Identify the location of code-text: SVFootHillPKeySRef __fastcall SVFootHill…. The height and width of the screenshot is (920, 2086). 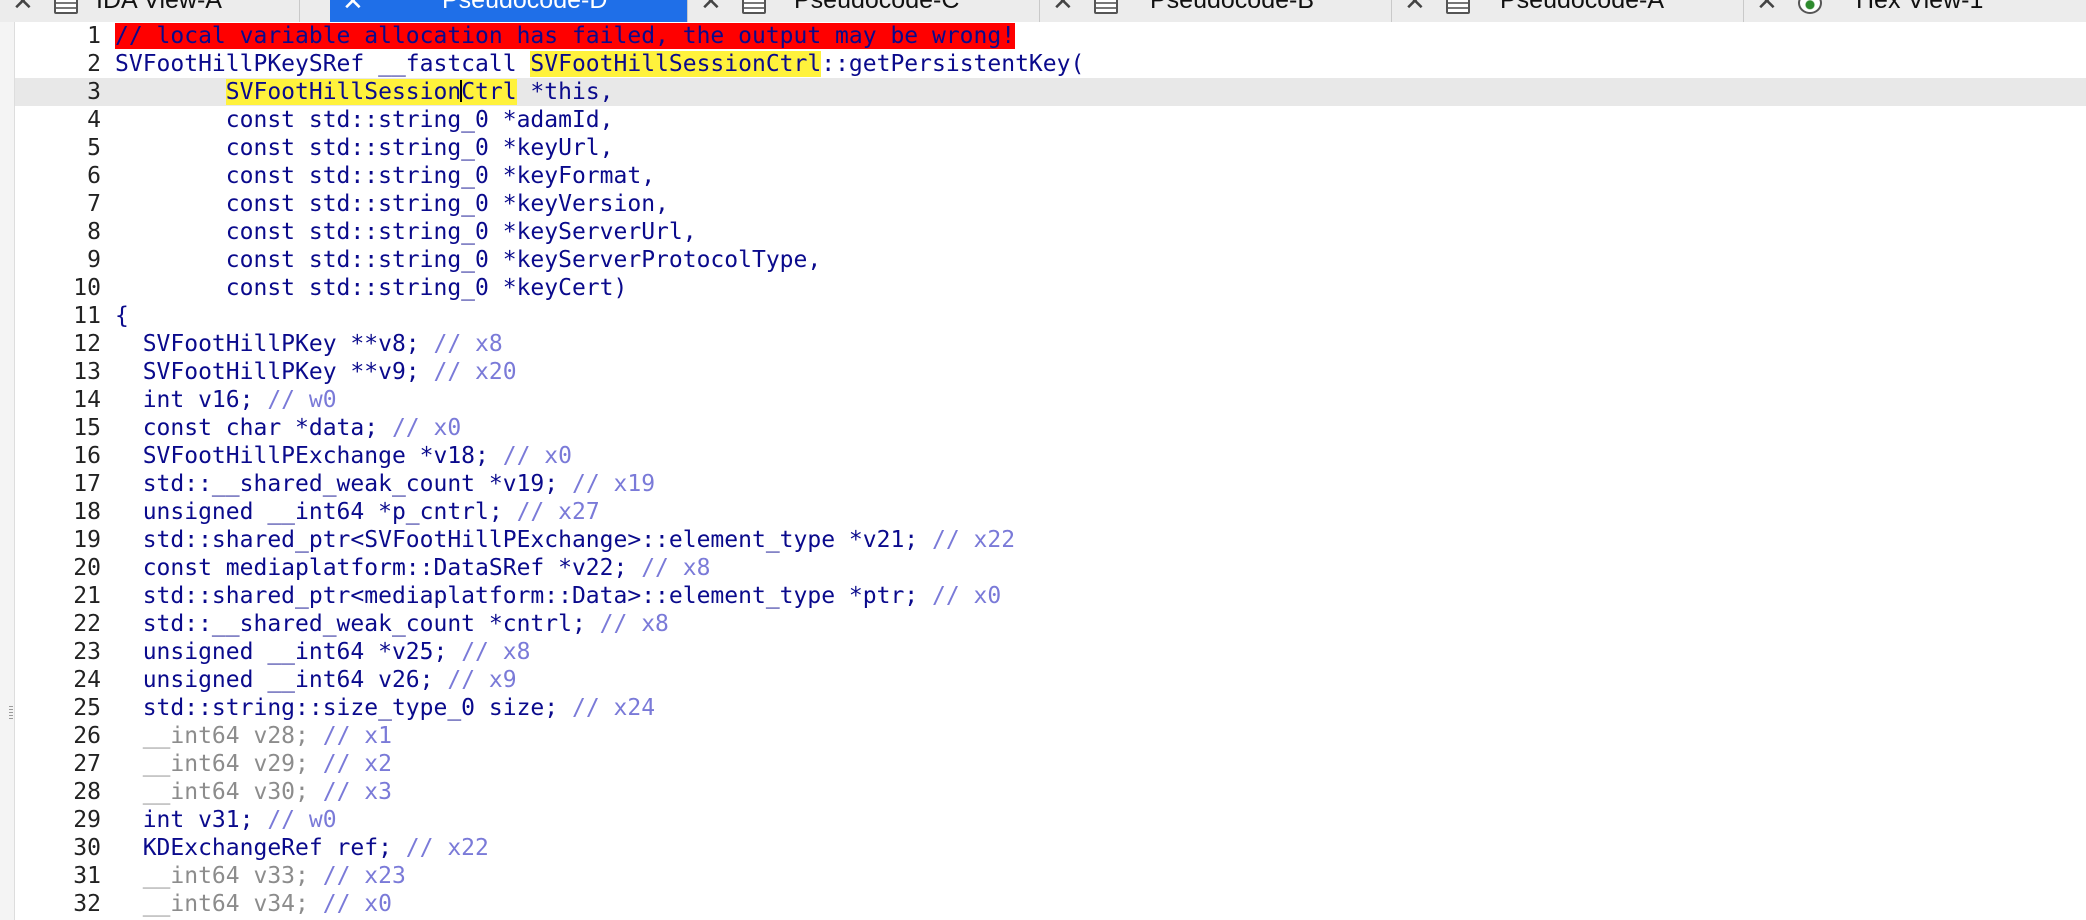
(599, 64).